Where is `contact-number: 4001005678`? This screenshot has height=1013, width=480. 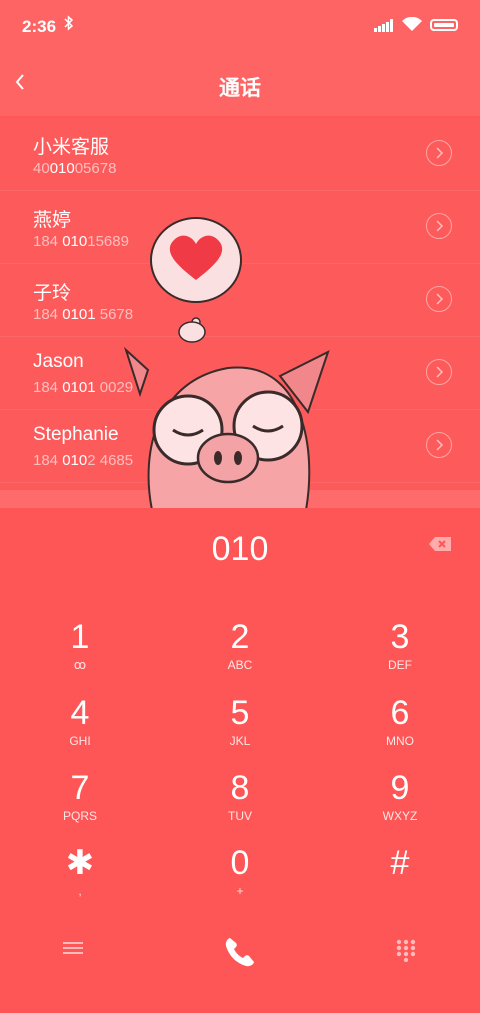 contact-number: 4001005678 is located at coordinates (75, 168).